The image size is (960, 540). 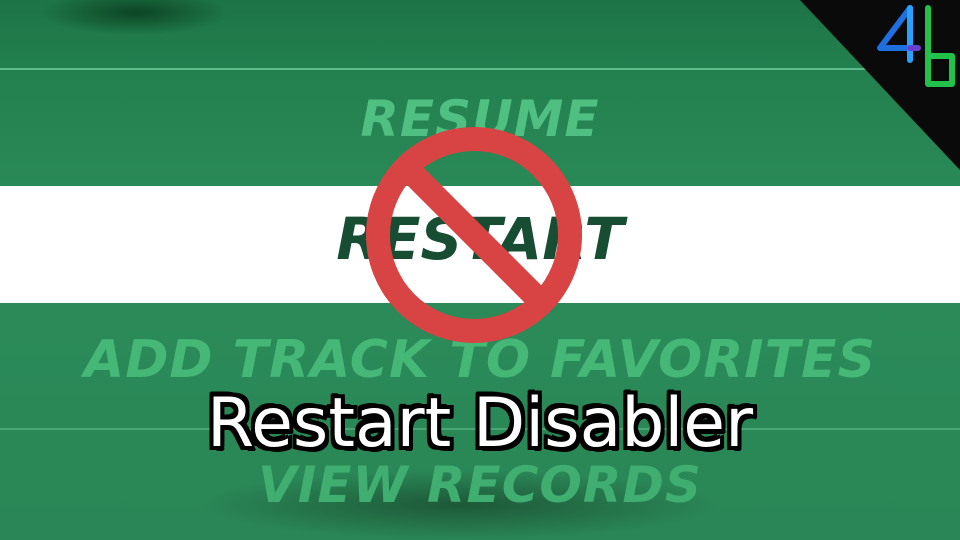 What do you see at coordinates (880, 85) in the screenshot?
I see `logo-corner` at bounding box center [880, 85].